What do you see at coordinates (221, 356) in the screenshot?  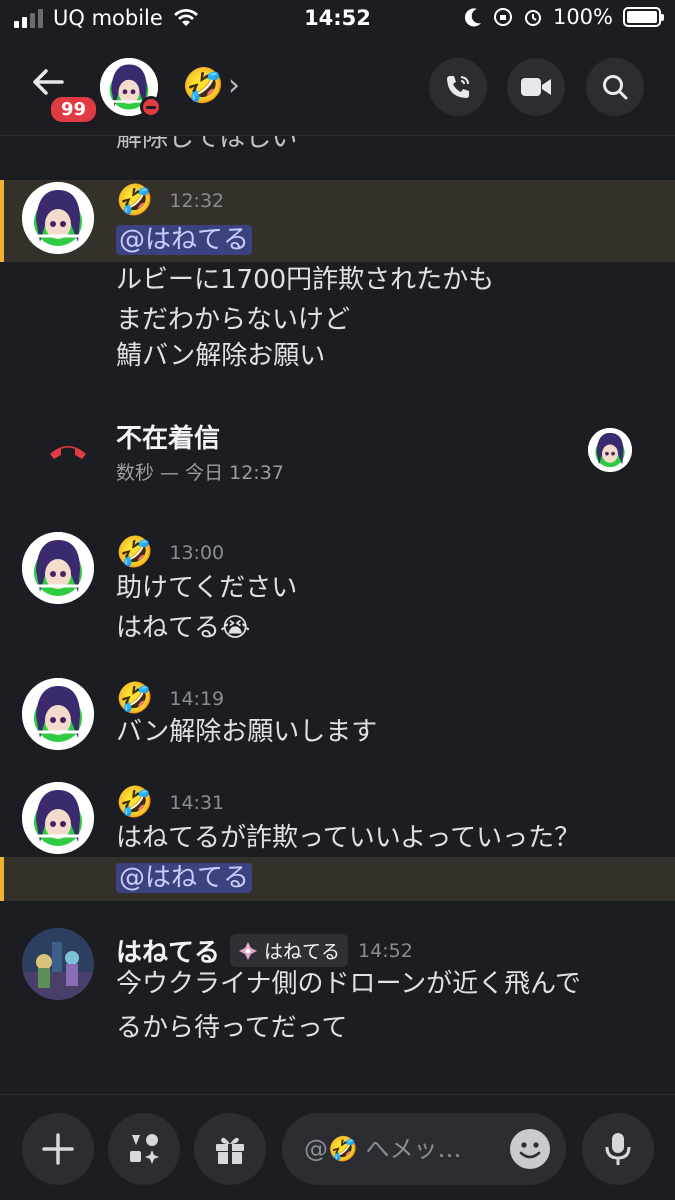 I see `message-text: 鯖バン解除お願い` at bounding box center [221, 356].